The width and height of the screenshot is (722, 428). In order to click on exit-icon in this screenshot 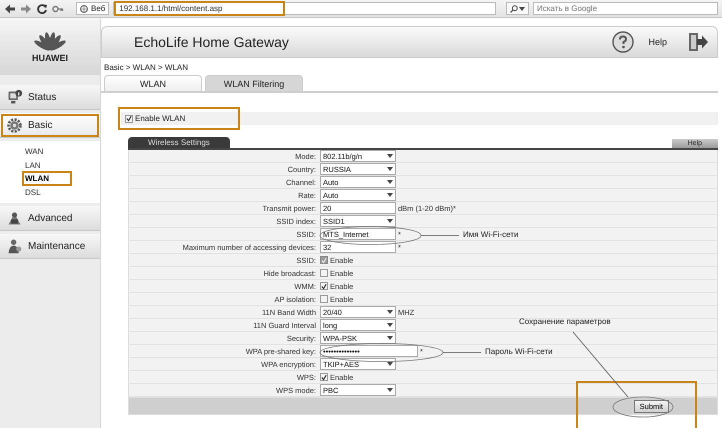, I will do `click(698, 42)`.